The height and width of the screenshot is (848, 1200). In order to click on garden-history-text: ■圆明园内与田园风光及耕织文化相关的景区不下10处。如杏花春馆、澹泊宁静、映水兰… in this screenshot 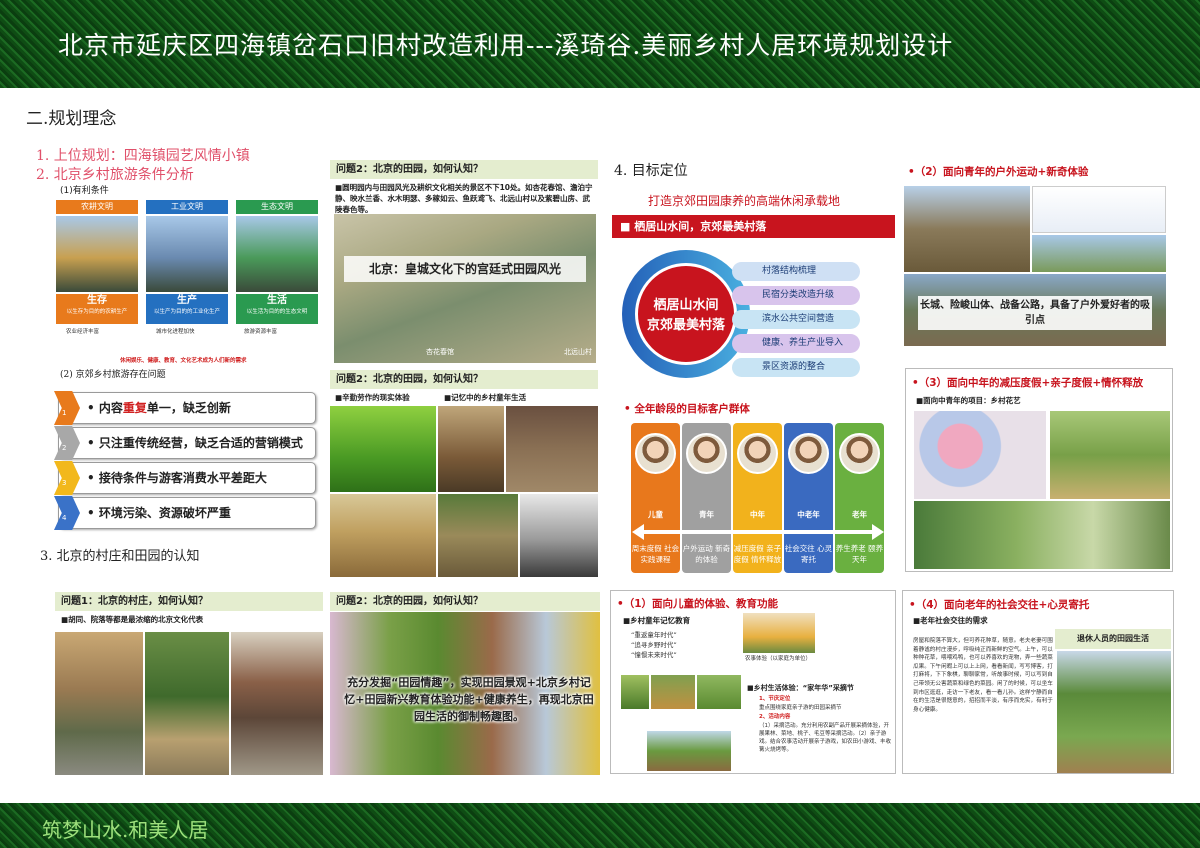, I will do `click(464, 198)`.